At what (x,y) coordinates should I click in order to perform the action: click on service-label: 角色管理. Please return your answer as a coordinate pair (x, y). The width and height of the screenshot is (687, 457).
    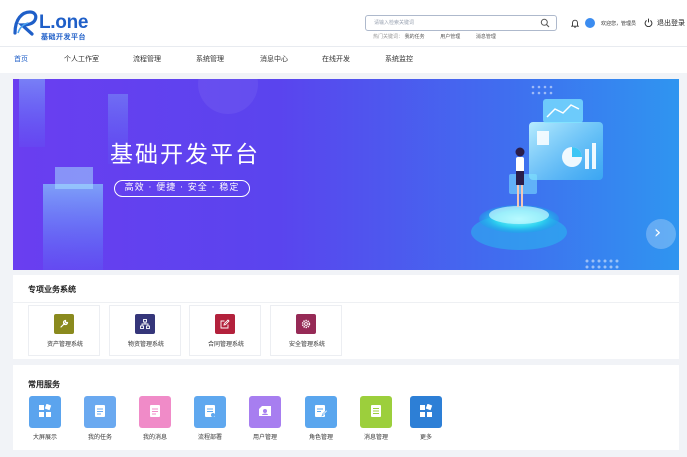
    Looking at the image, I should click on (320, 437).